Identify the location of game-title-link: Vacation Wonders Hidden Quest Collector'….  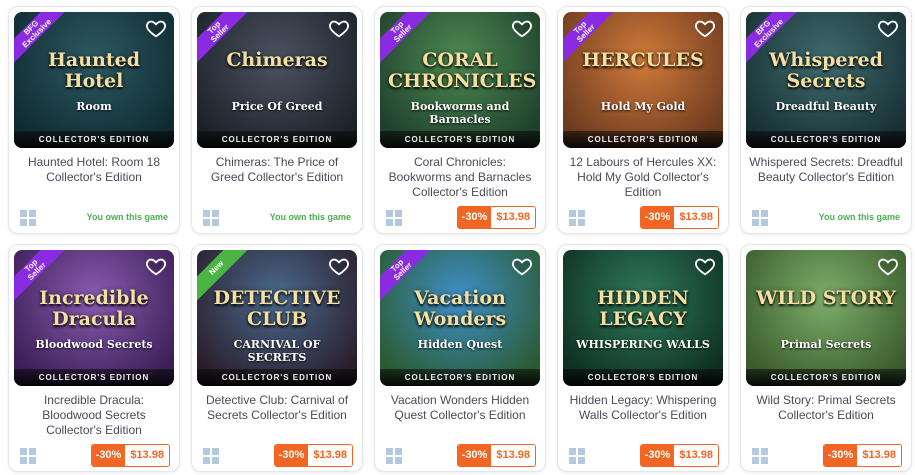
(460, 408).